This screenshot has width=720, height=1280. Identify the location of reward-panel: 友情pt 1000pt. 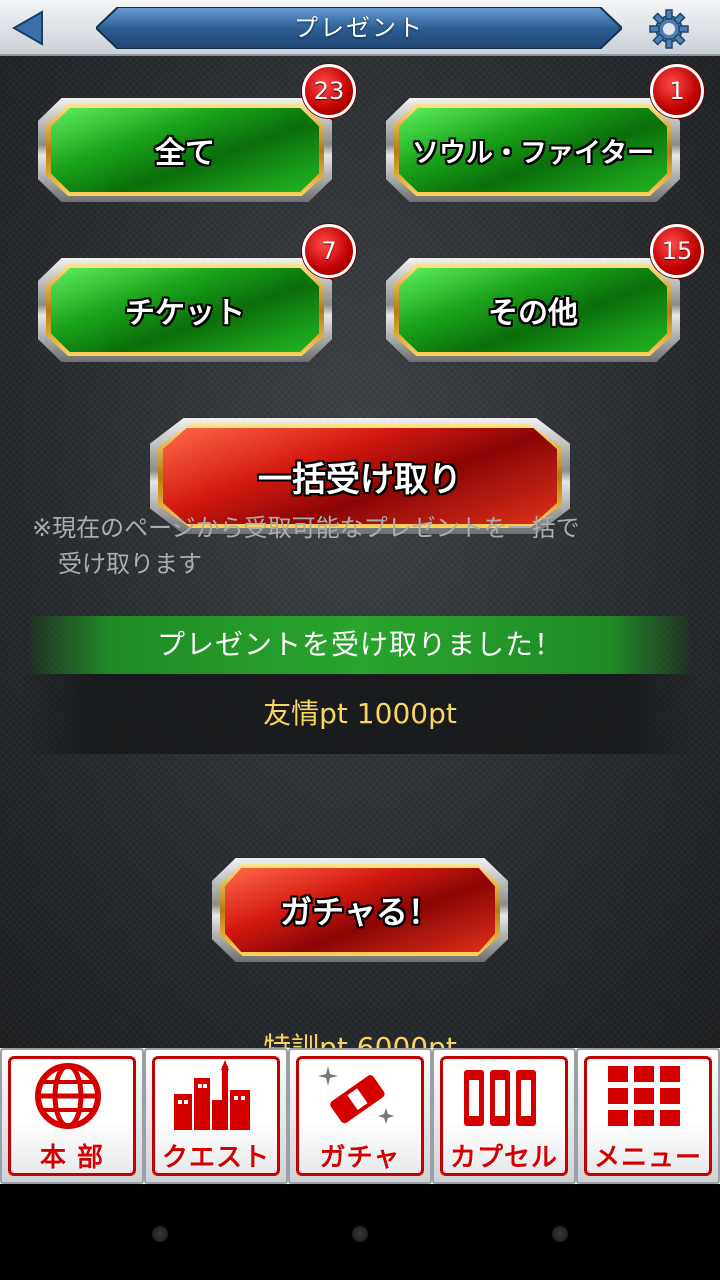
(360, 714).